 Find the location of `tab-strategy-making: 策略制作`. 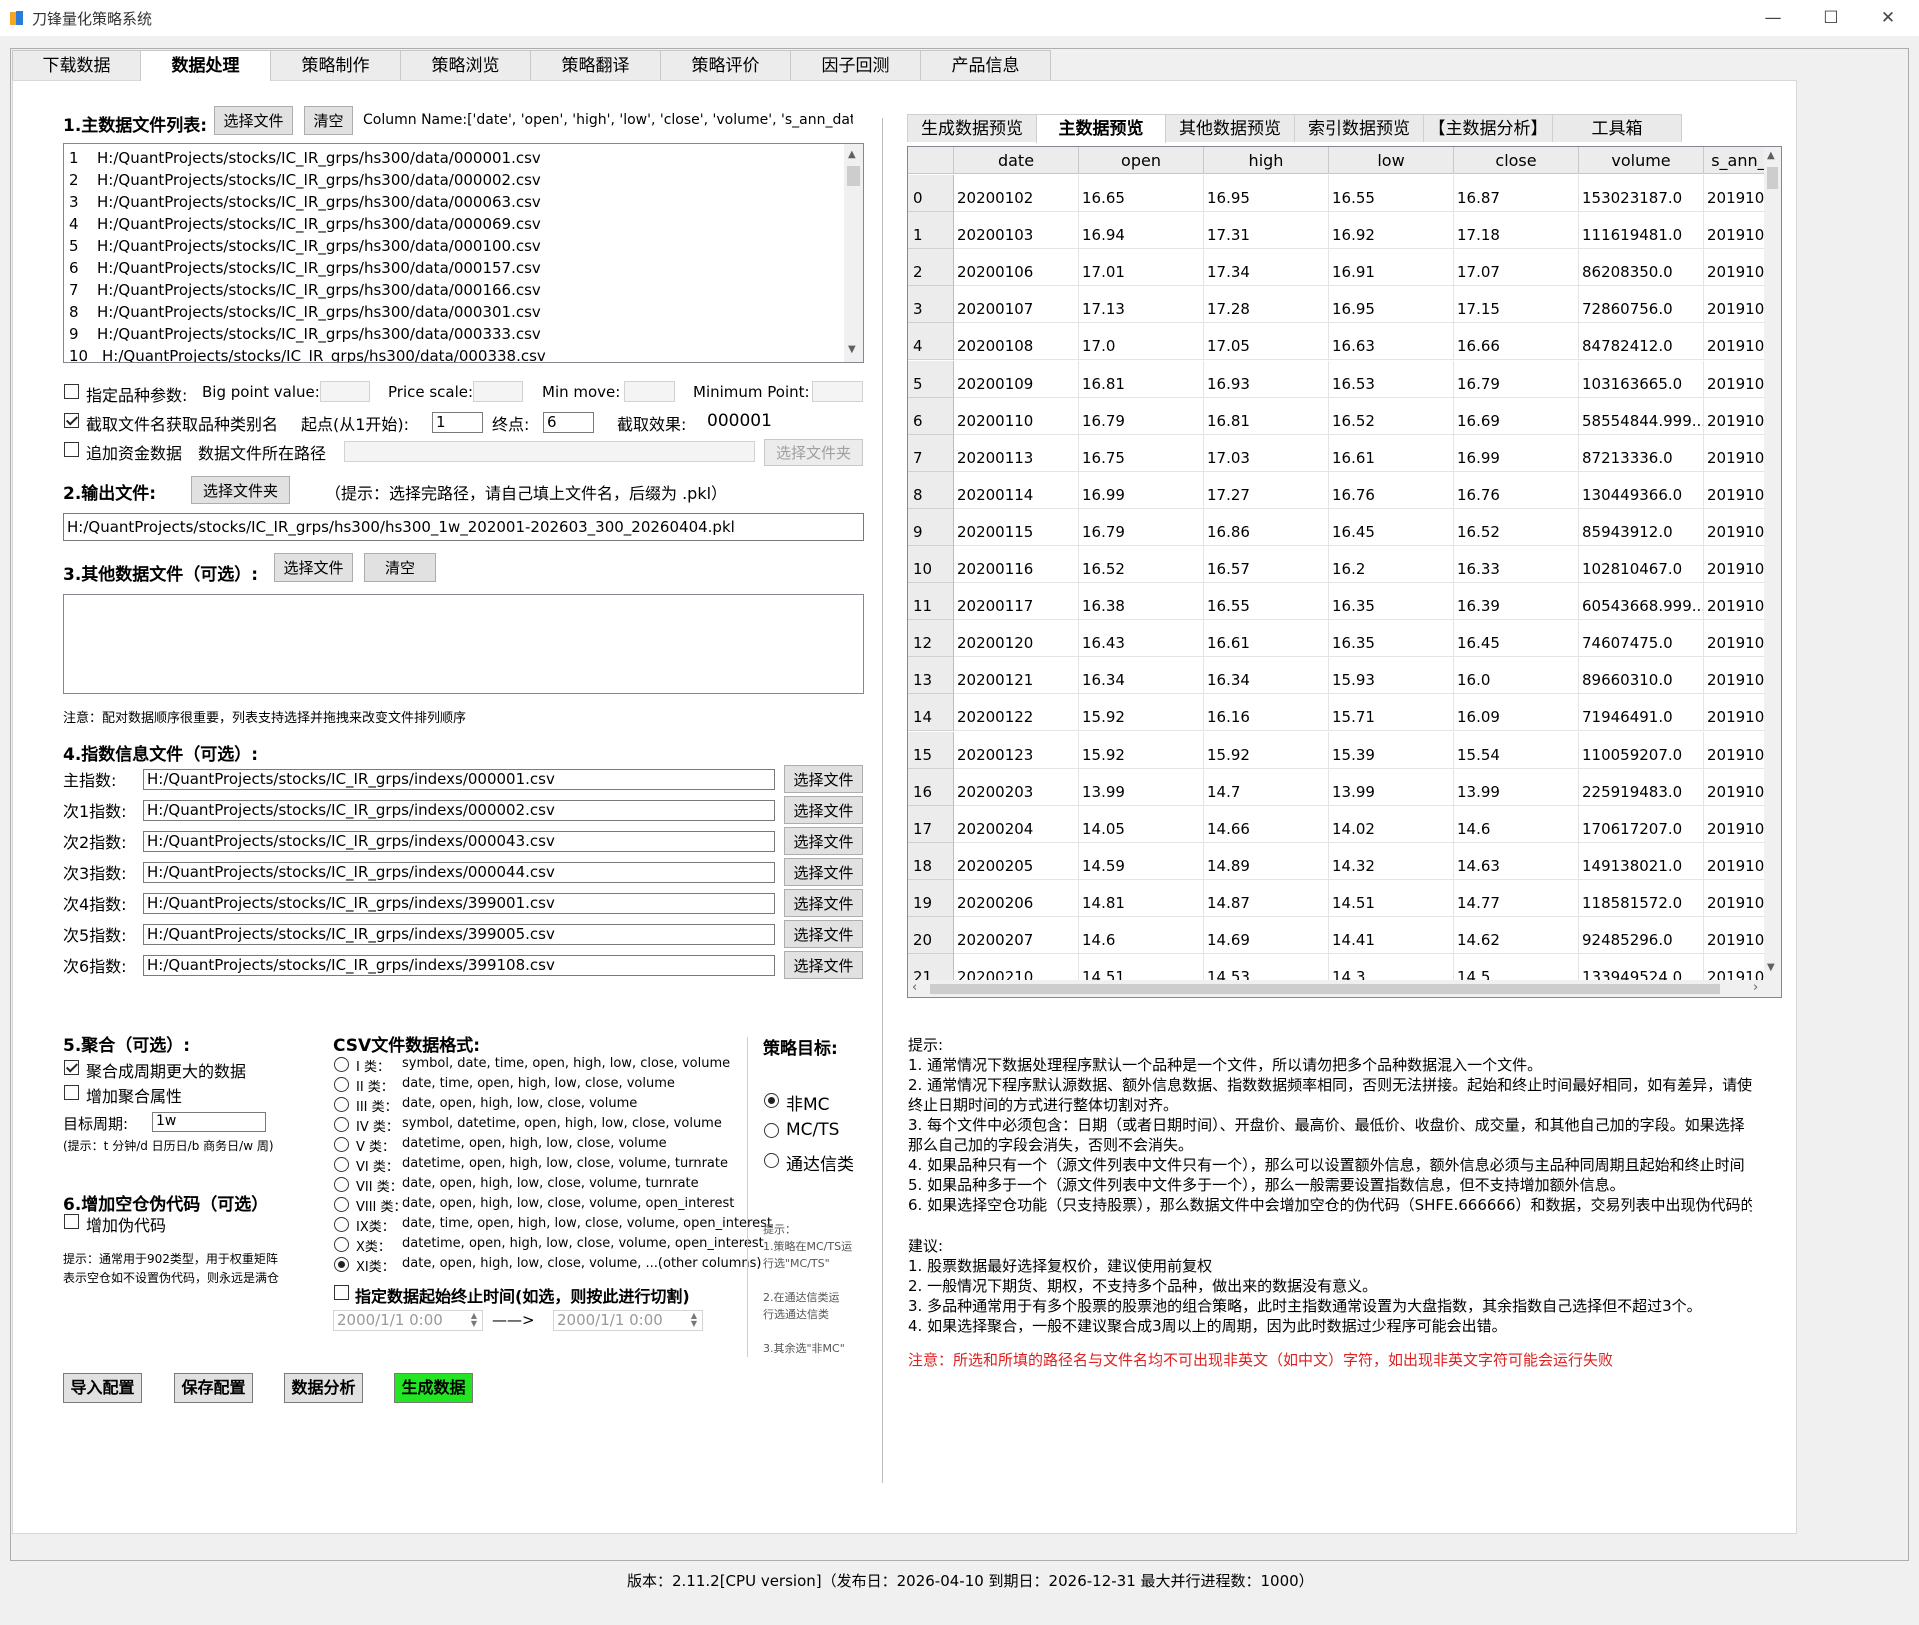

tab-strategy-making: 策略制作 is located at coordinates (335, 65).